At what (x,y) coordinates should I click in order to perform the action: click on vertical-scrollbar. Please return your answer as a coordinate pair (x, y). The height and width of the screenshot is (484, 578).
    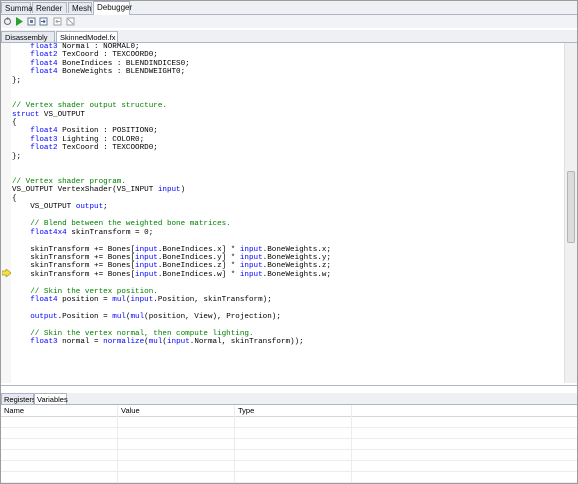
    Looking at the image, I should click on (570, 213).